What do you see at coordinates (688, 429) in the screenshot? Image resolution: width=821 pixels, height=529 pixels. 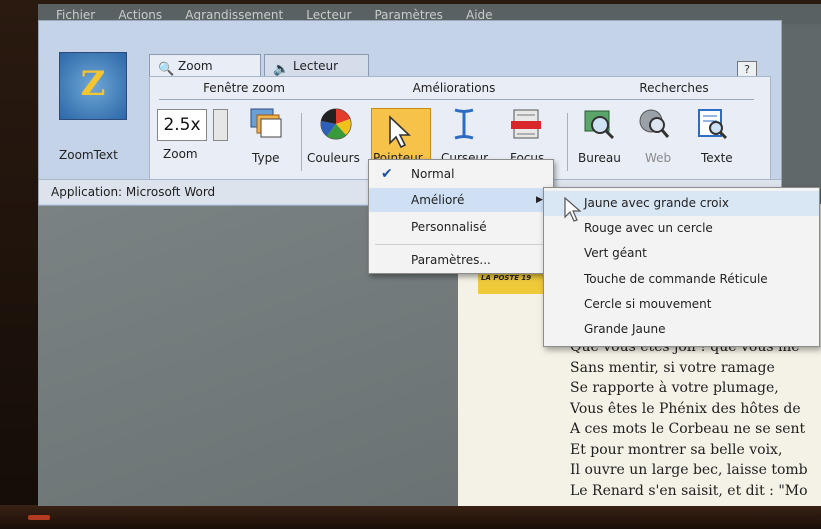 I see `document-line: A ces mots le Corbeau ne se sent` at bounding box center [688, 429].